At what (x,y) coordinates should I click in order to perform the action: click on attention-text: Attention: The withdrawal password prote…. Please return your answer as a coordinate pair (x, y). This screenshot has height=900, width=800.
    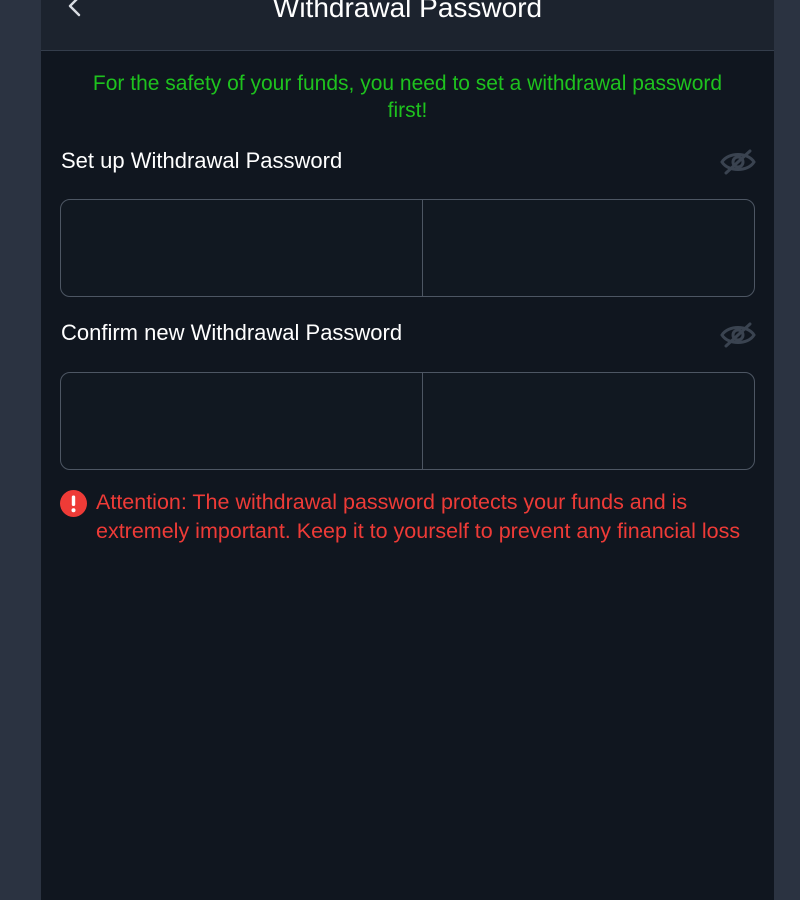
    Looking at the image, I should click on (418, 516).